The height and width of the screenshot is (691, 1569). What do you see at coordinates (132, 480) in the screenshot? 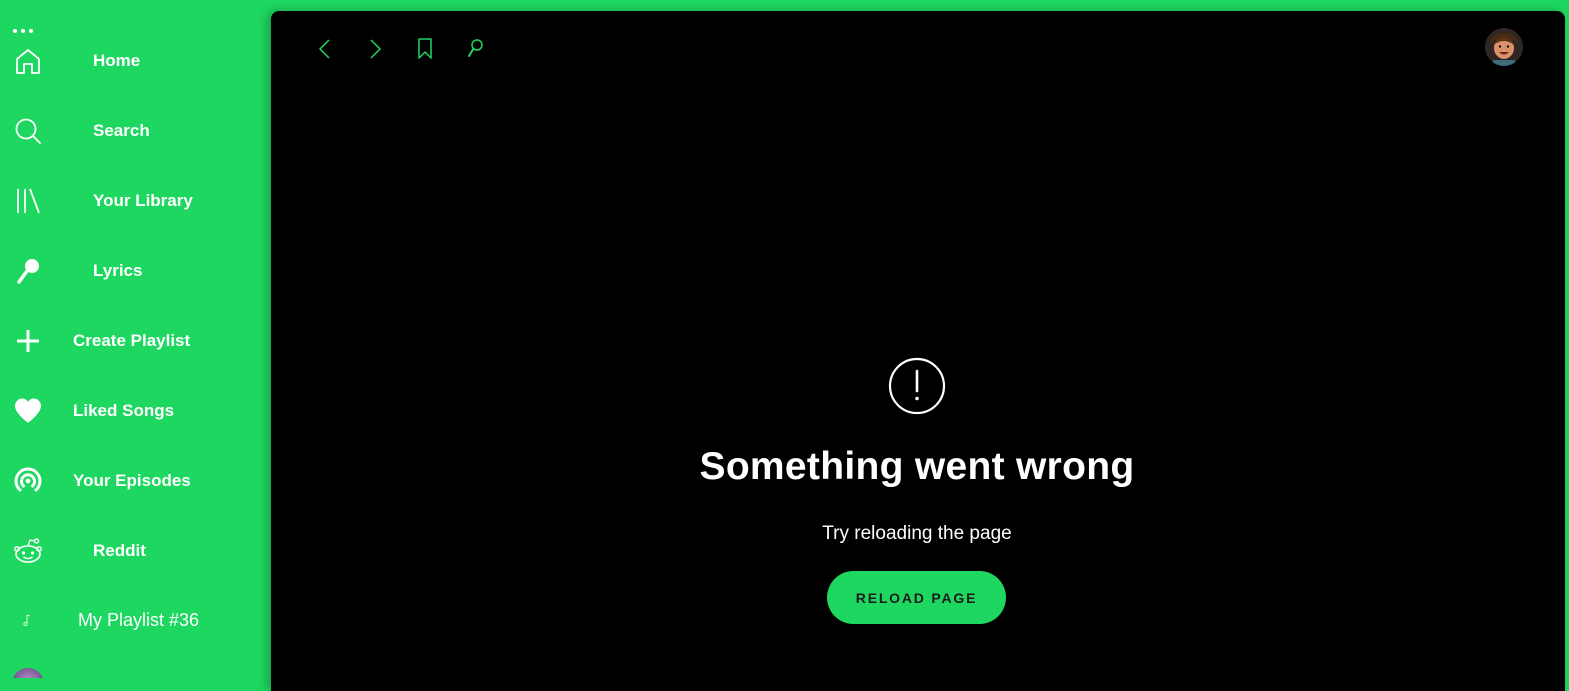
I see `sidebar-item-label: Your Episodes` at bounding box center [132, 480].